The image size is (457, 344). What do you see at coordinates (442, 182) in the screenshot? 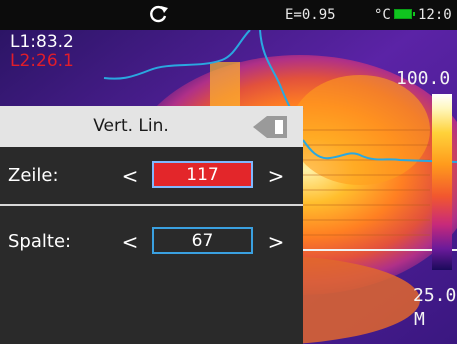
I see `color-scale-bar` at bounding box center [442, 182].